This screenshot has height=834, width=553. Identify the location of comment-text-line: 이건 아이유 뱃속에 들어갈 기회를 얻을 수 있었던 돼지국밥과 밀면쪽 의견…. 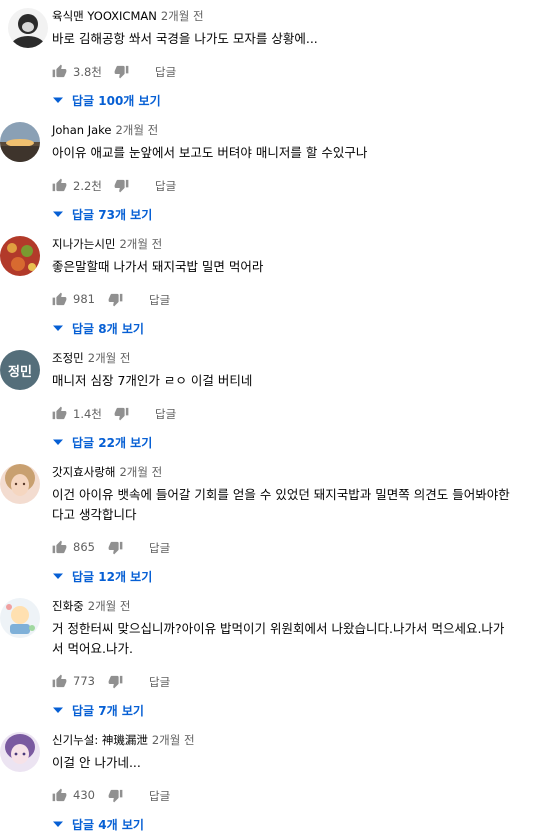
(281, 494).